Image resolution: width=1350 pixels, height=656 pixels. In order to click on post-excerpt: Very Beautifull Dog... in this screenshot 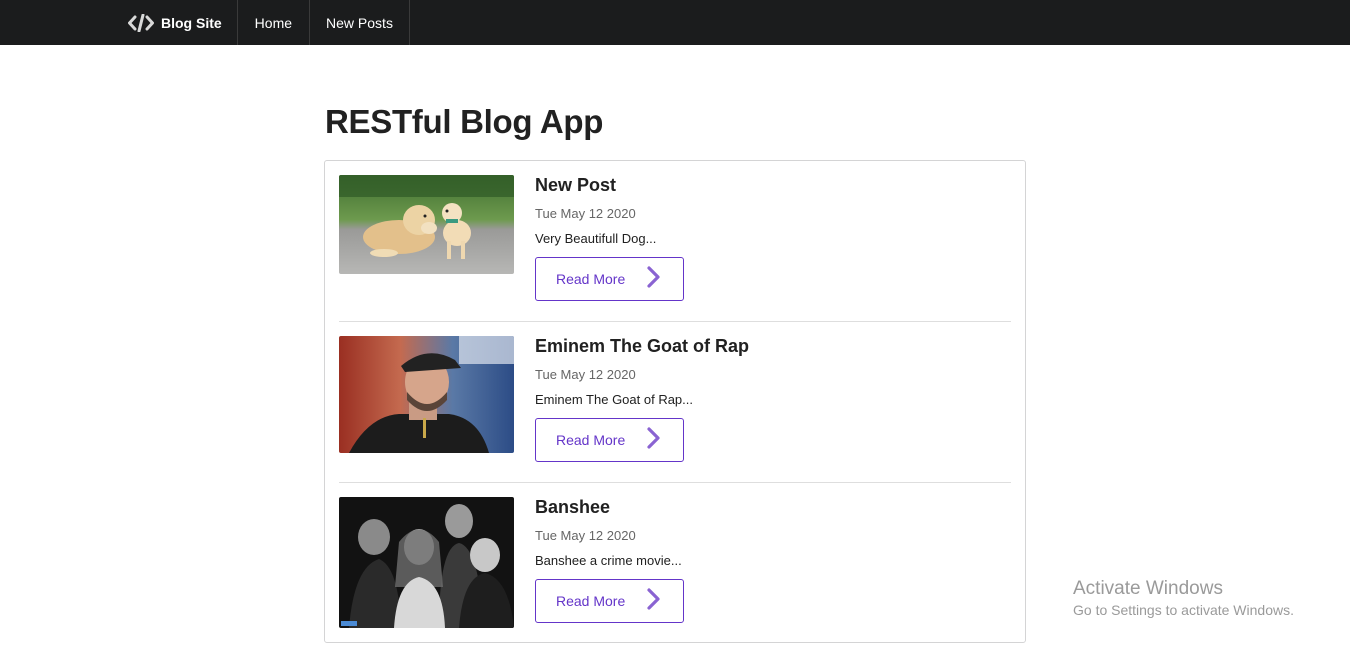, I will do `click(596, 238)`.